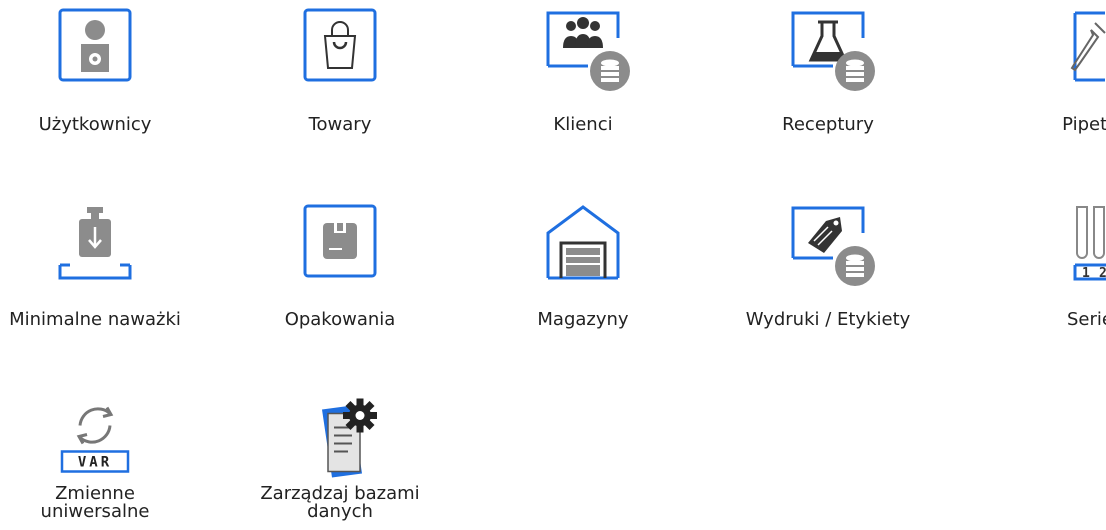 The width and height of the screenshot is (1106, 530). I want to click on tile-minimum-weights: Minimalne naważki, so click(95, 270).